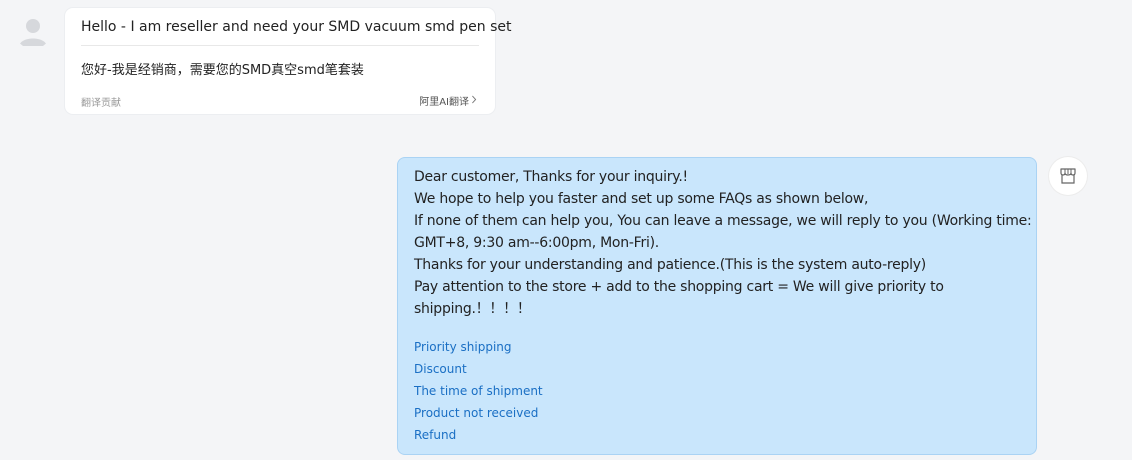 The height and width of the screenshot is (460, 1132). I want to click on translated-message-text: 您好-我是经销商，需要您的SMD真空smd笔套装, so click(222, 70).